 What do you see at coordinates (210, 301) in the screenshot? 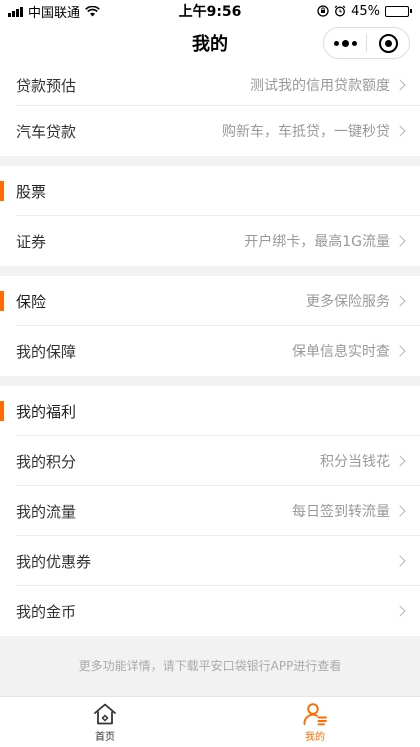
I see `section-header-insurance: 保险 更多保险服务` at bounding box center [210, 301].